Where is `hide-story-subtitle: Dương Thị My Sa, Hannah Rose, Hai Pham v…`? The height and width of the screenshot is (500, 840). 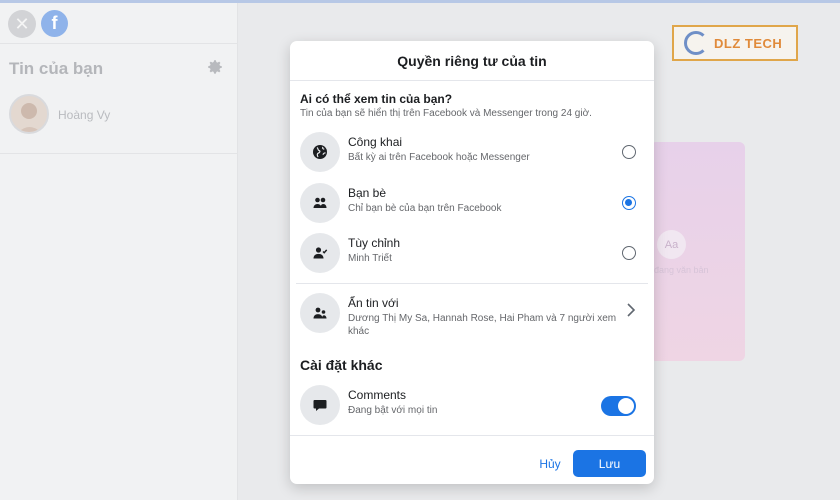
hide-story-subtitle: Dương Thị My Sa, Hannah Rose, Hai Pham v… is located at coordinates (482, 325).